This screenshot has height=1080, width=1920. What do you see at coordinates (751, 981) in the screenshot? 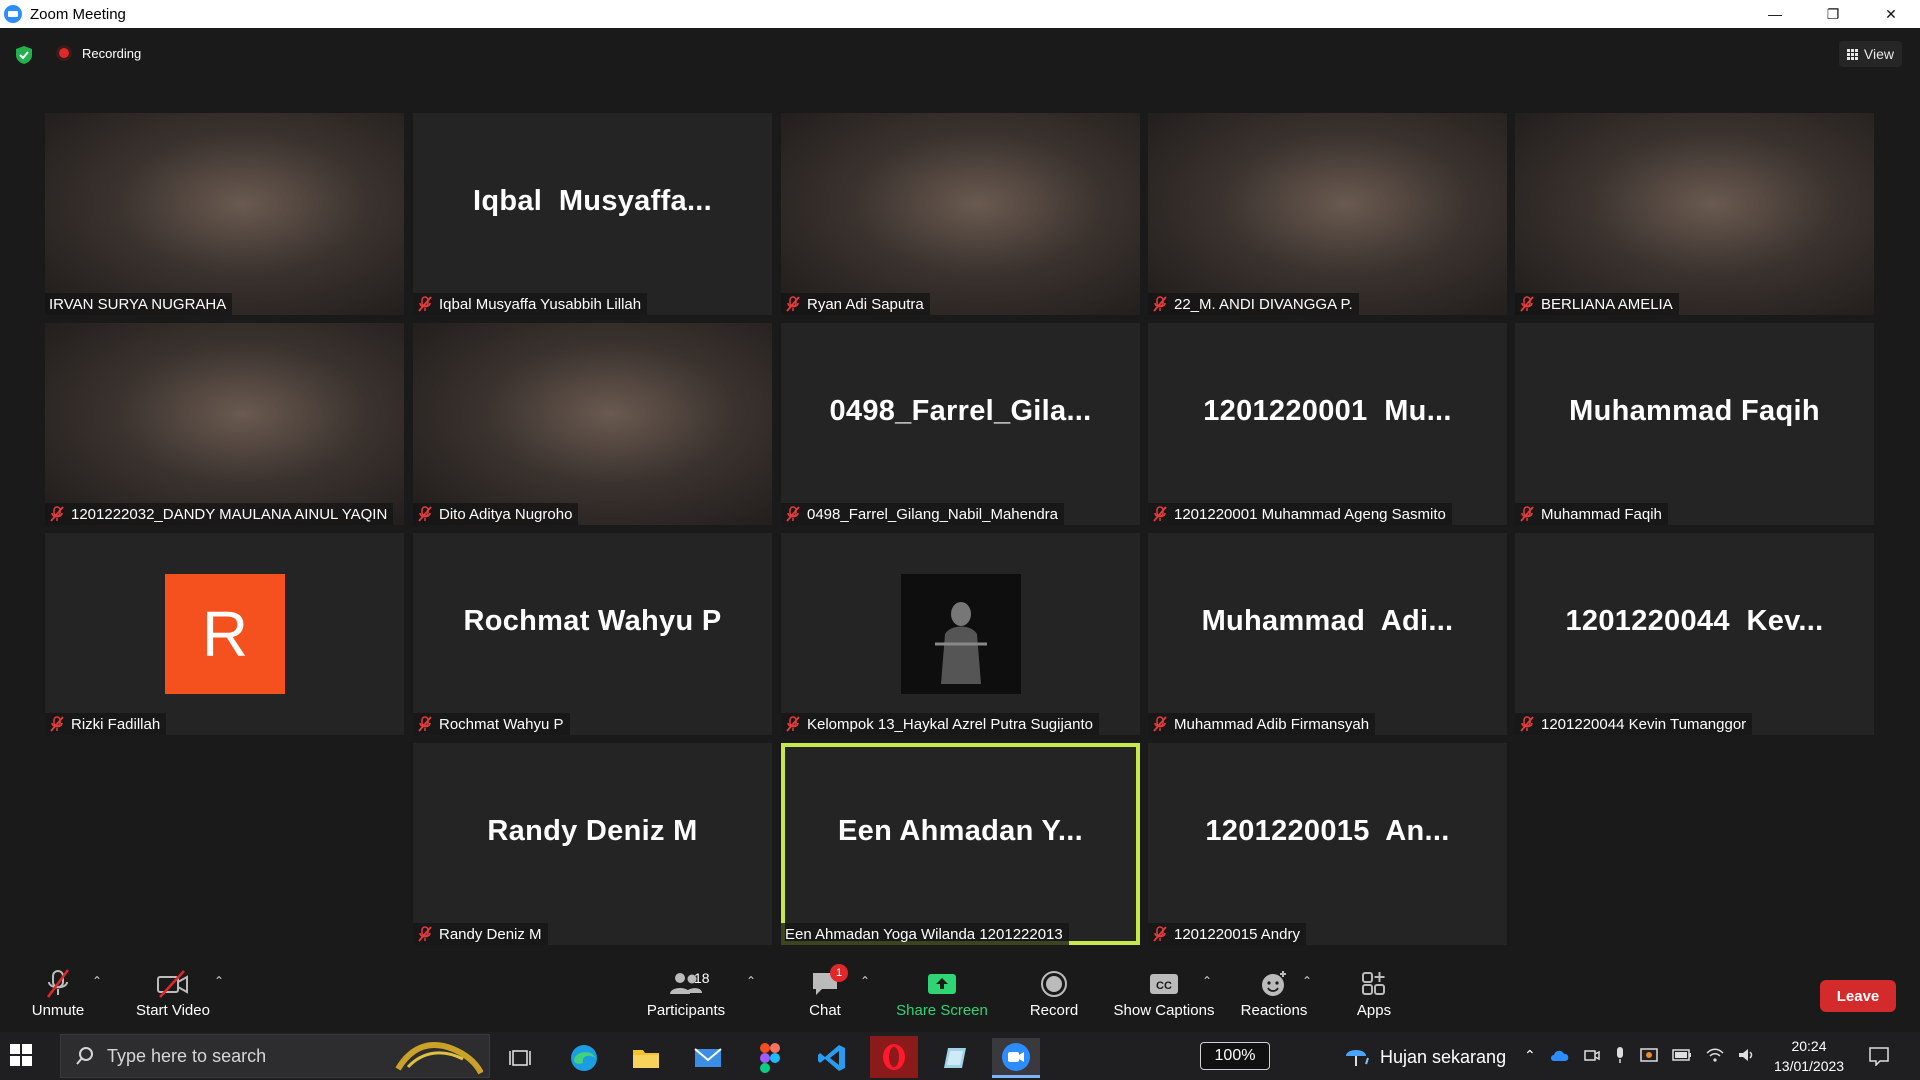
I see `participants-options-caret: ⌃` at bounding box center [751, 981].